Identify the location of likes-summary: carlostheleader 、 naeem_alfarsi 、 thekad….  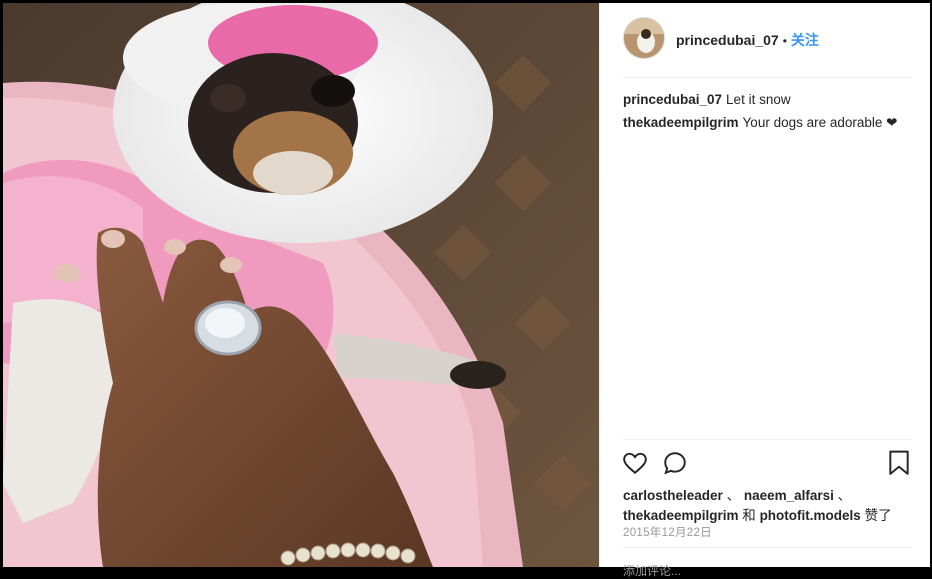
(768, 506).